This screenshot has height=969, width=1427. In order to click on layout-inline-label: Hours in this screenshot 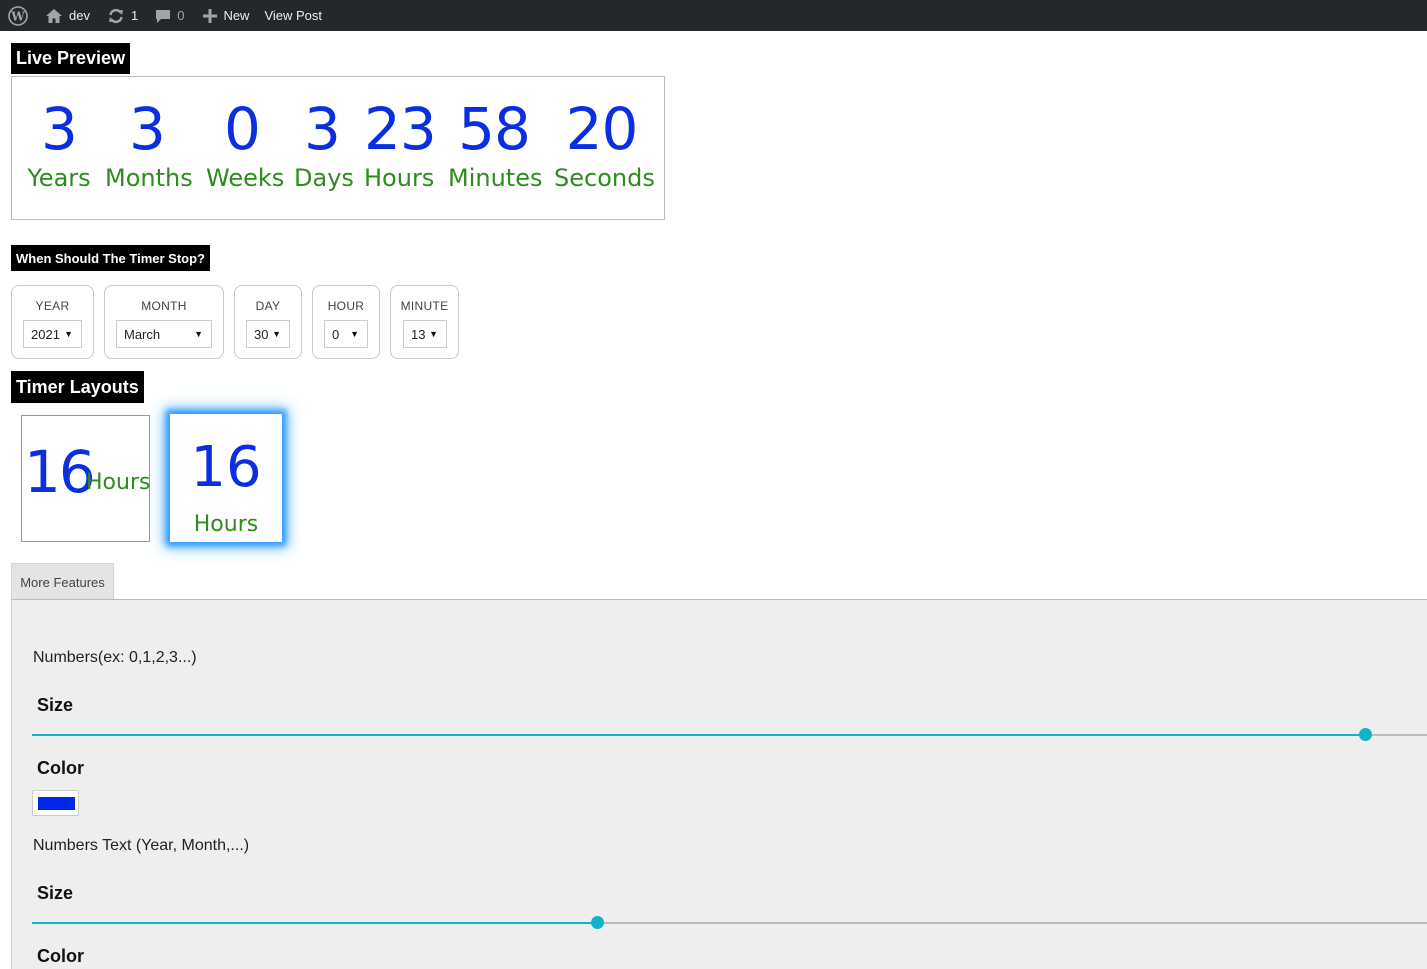, I will do `click(118, 482)`.